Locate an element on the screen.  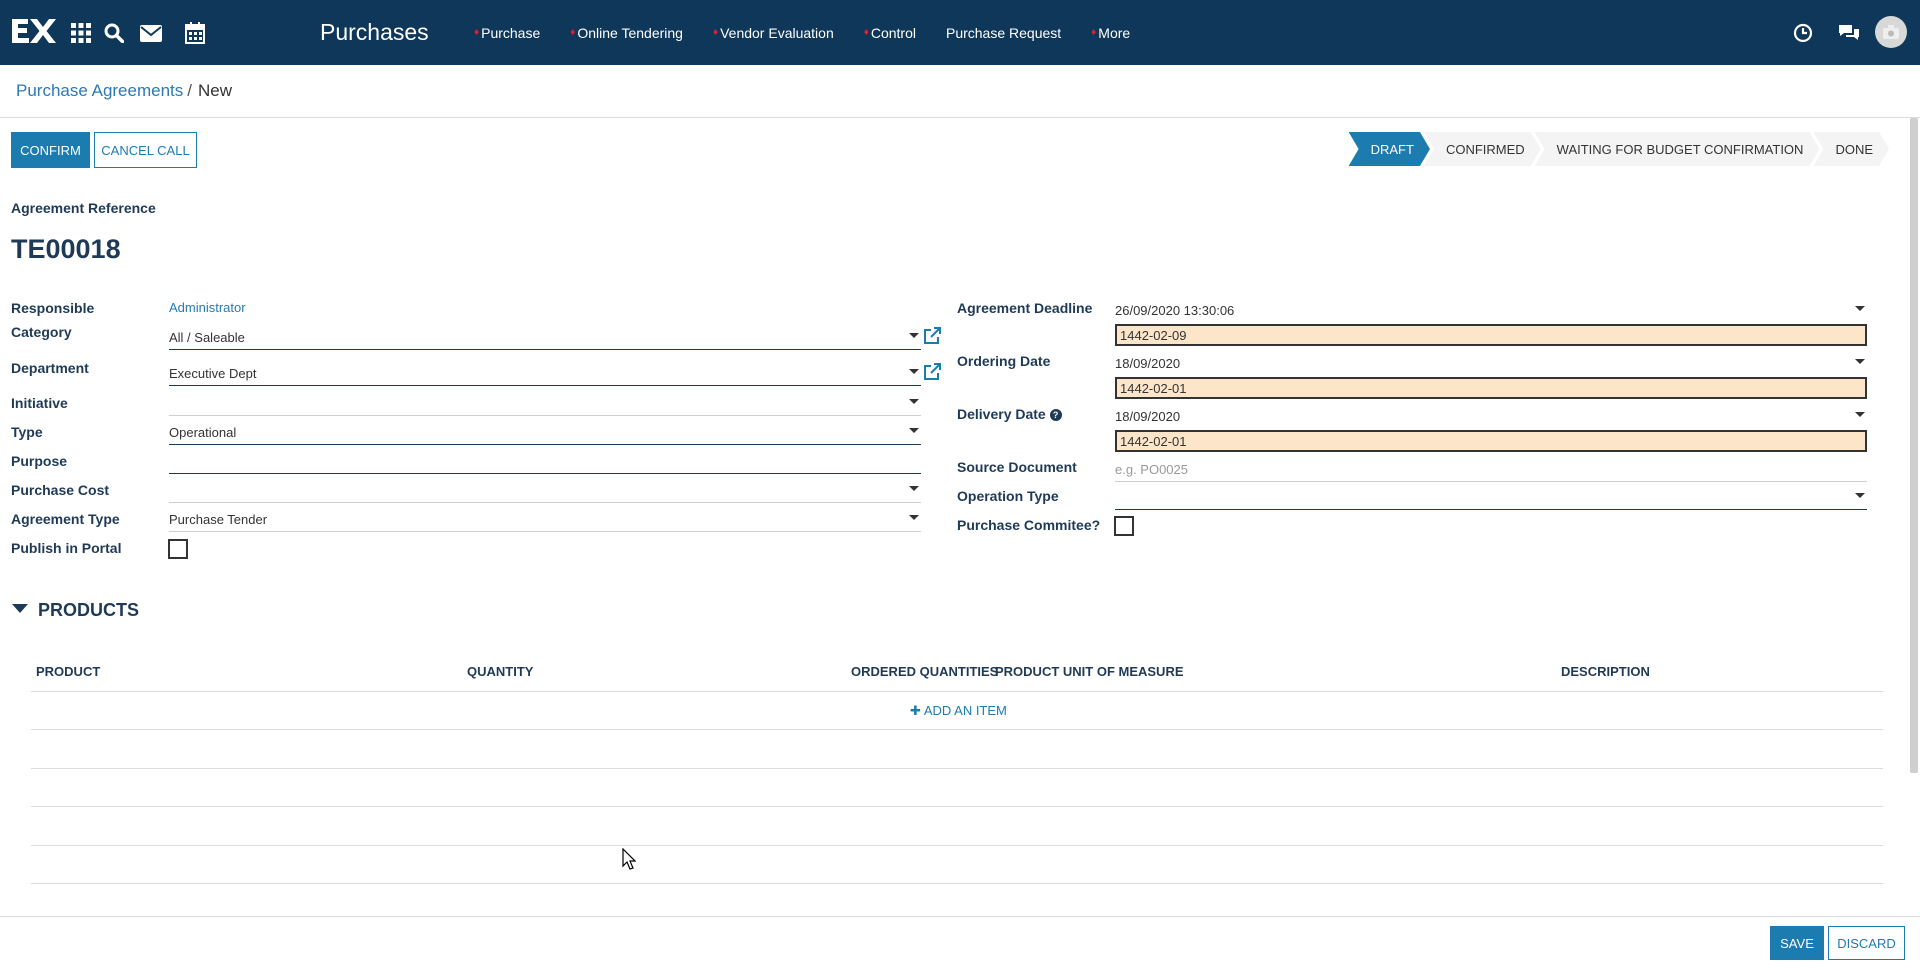
status-stage-draft: DRAFT is located at coordinates (1389, 149).